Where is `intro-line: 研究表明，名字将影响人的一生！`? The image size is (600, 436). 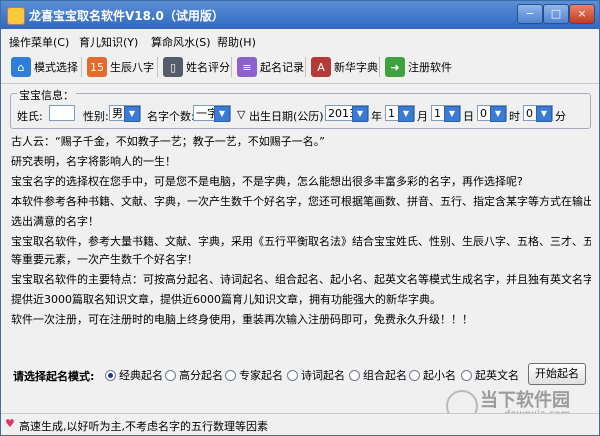
intro-line: 研究表明，名字将影响人的一生！ is located at coordinates (93, 161).